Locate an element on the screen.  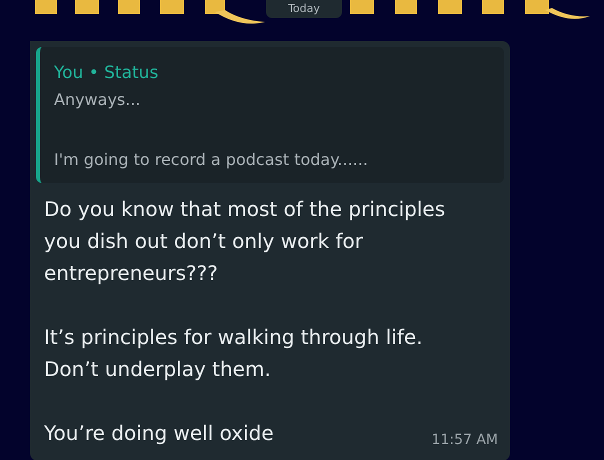
message-text: You’re doing well oxide is located at coordinates (159, 433).